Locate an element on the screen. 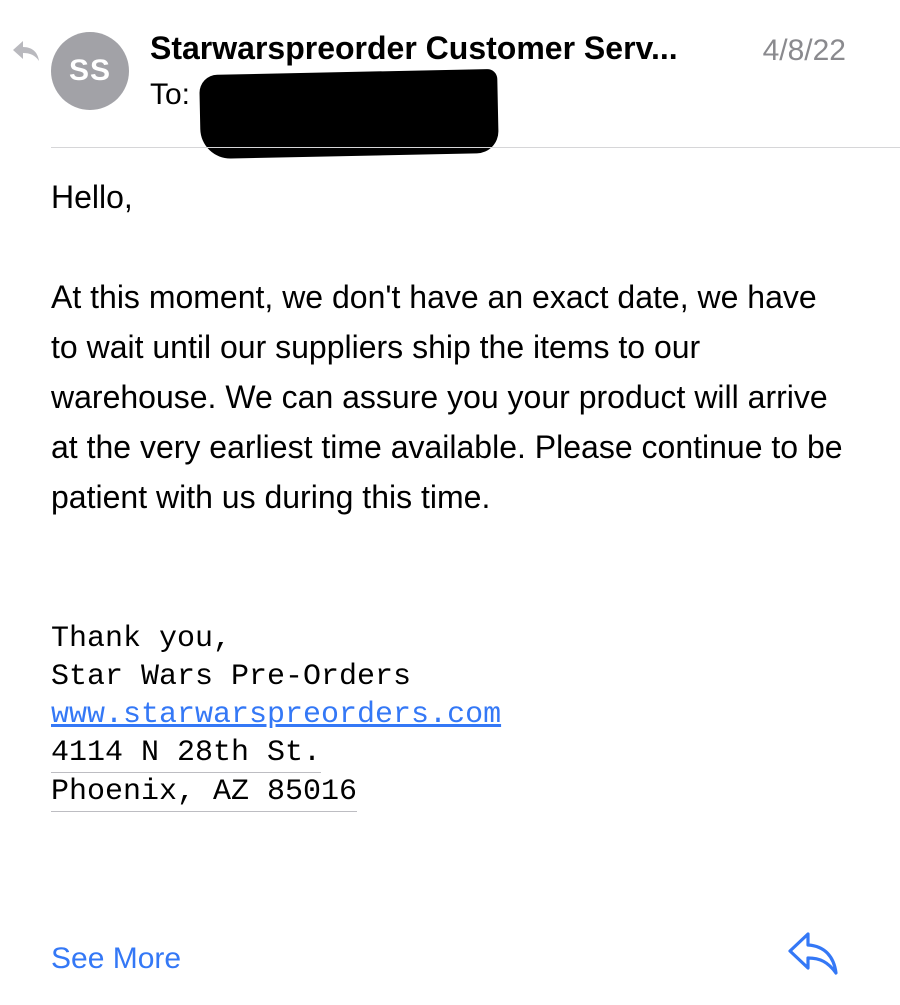  signature-company: Star Wars Pre-Orders is located at coordinates (231, 677).